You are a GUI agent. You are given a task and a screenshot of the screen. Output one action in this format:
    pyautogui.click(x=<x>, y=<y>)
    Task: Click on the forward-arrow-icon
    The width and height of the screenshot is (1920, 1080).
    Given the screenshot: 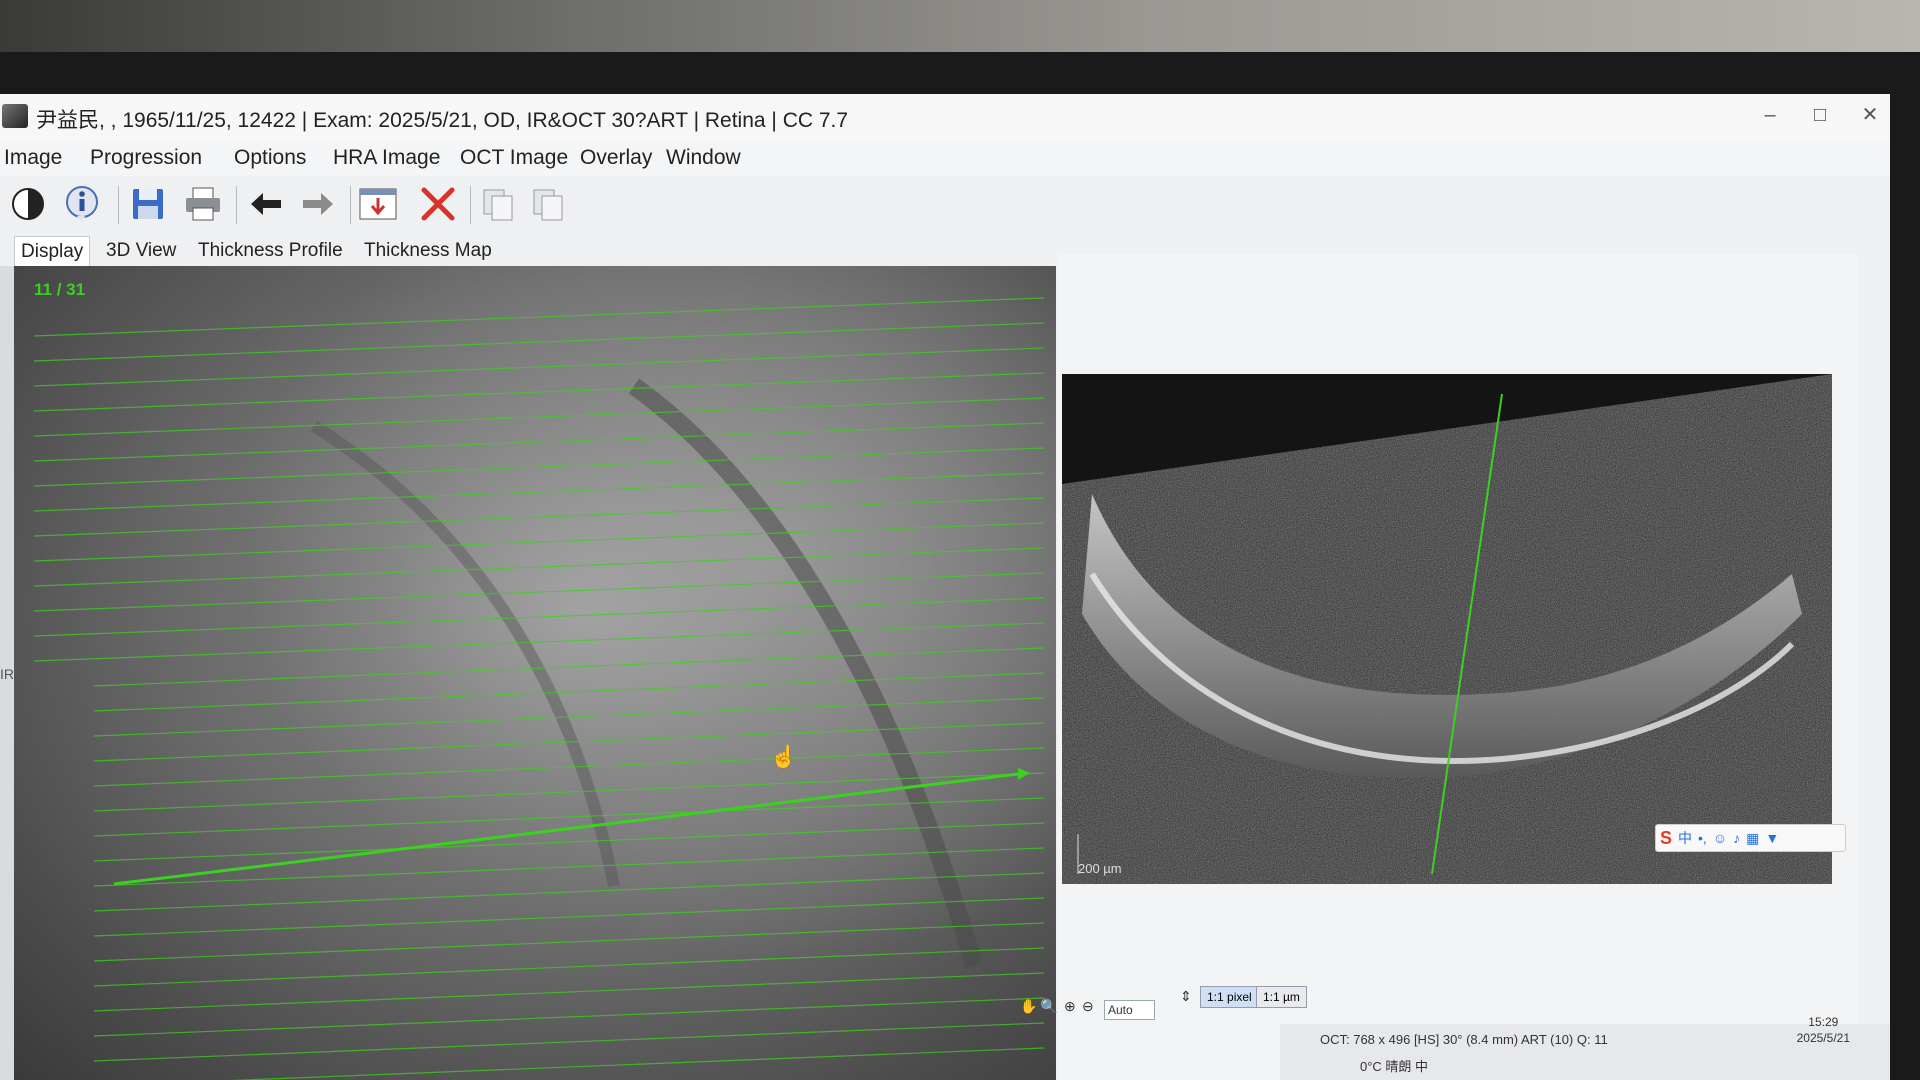 What is the action you would take?
    pyautogui.click(x=318, y=204)
    